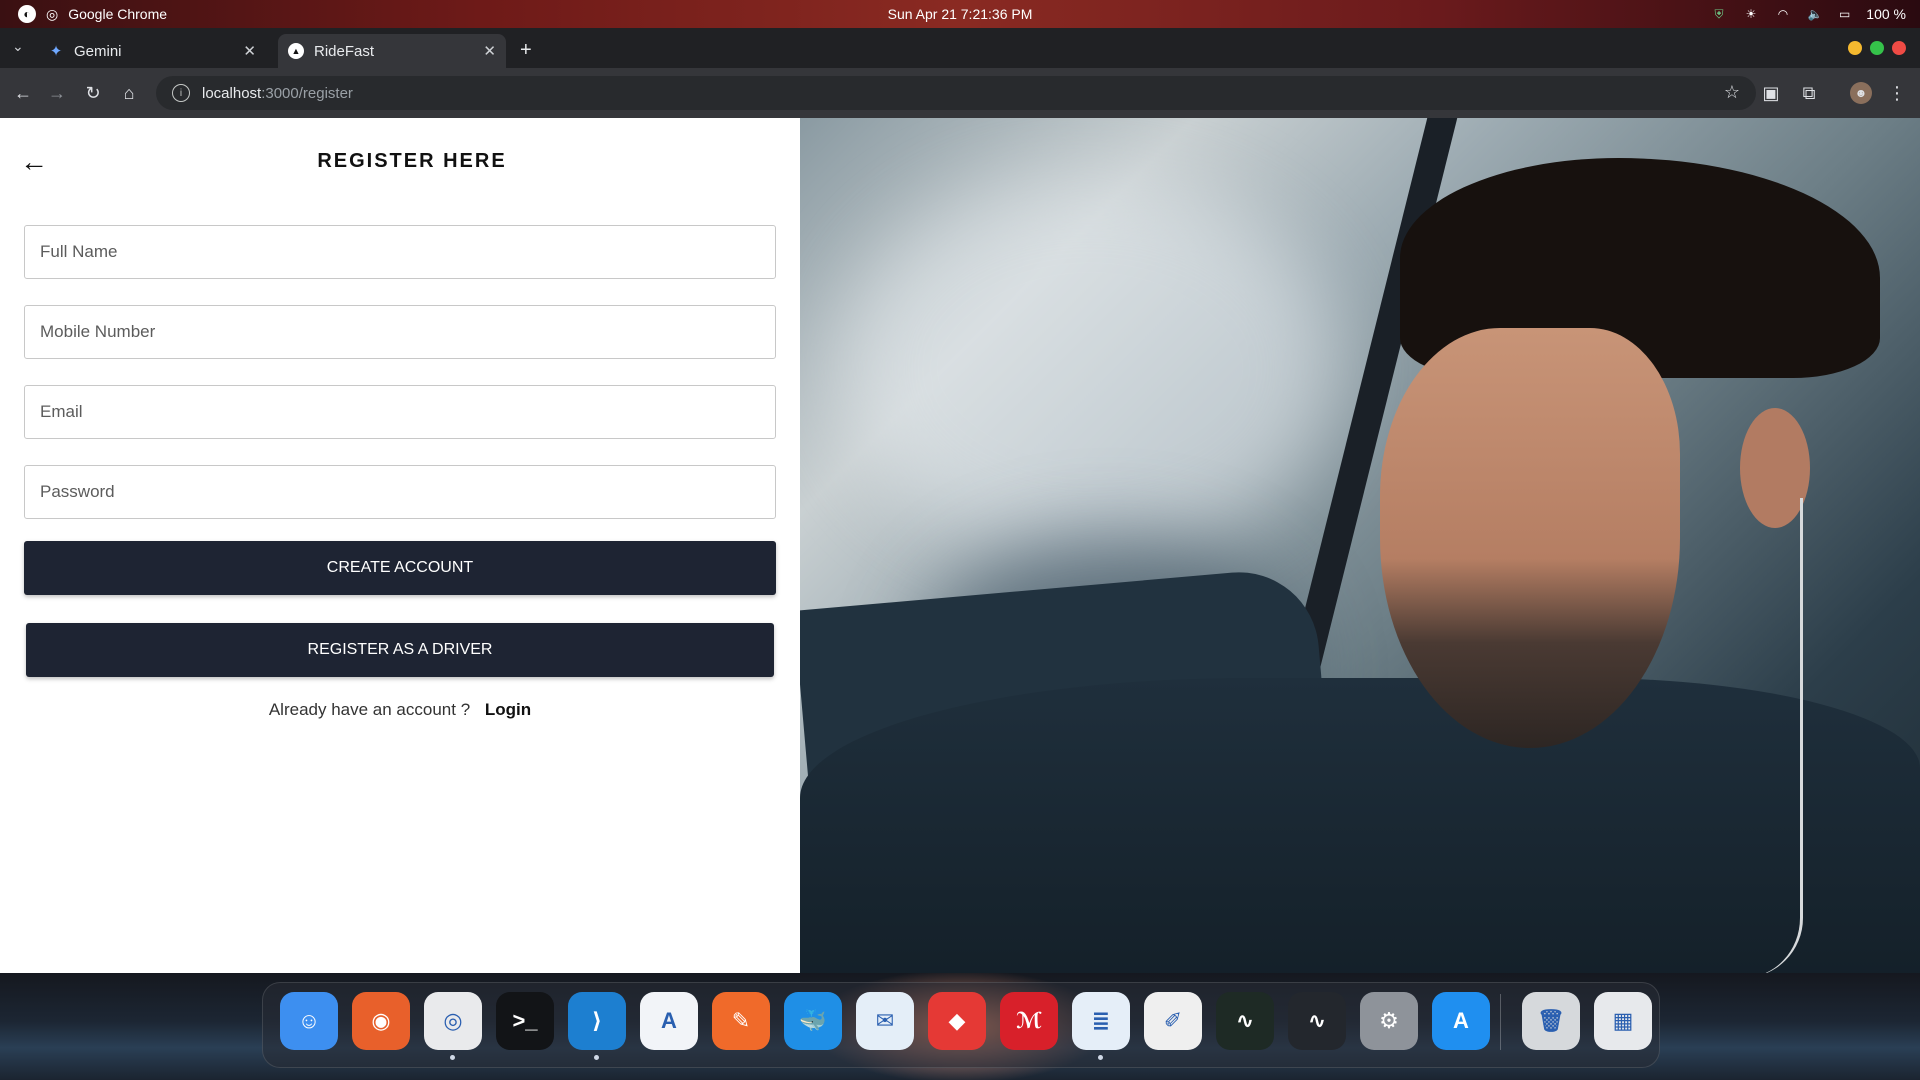 The image size is (1920, 1080). I want to click on chrome-dock-icon: ◎, so click(453, 1026).